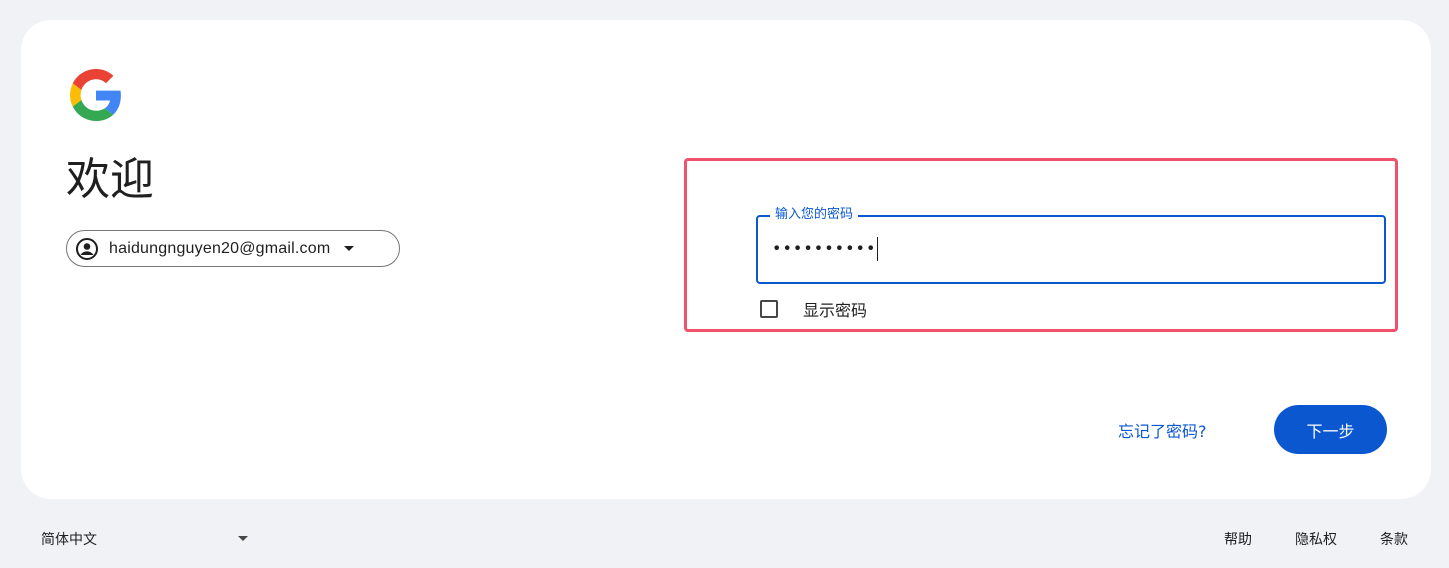 This screenshot has width=1449, height=568. I want to click on password-input: ••••••••••, so click(825, 249).